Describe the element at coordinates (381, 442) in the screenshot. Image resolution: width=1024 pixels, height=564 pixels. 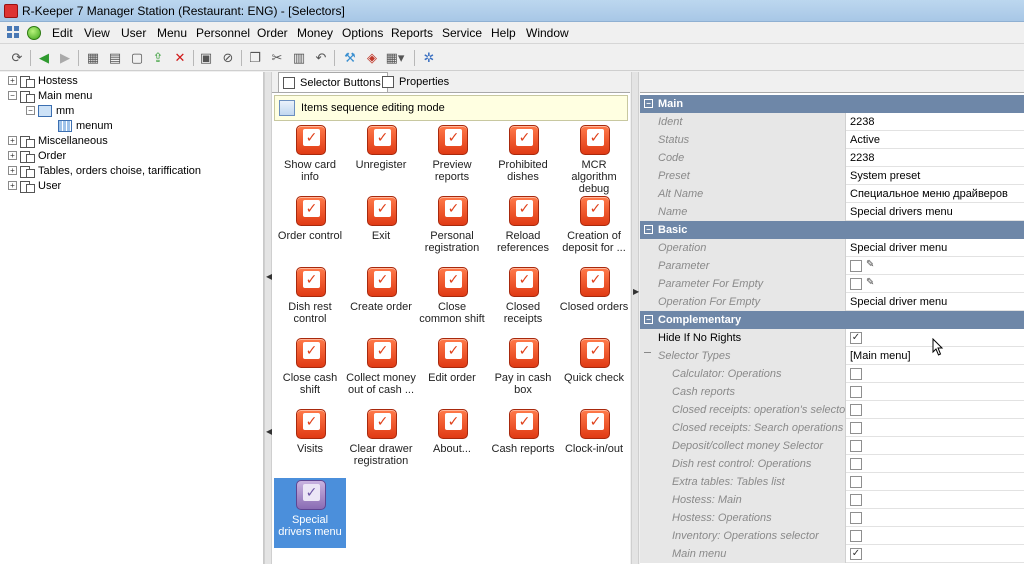
I see `selector-button: Clear drawer registration` at that location.